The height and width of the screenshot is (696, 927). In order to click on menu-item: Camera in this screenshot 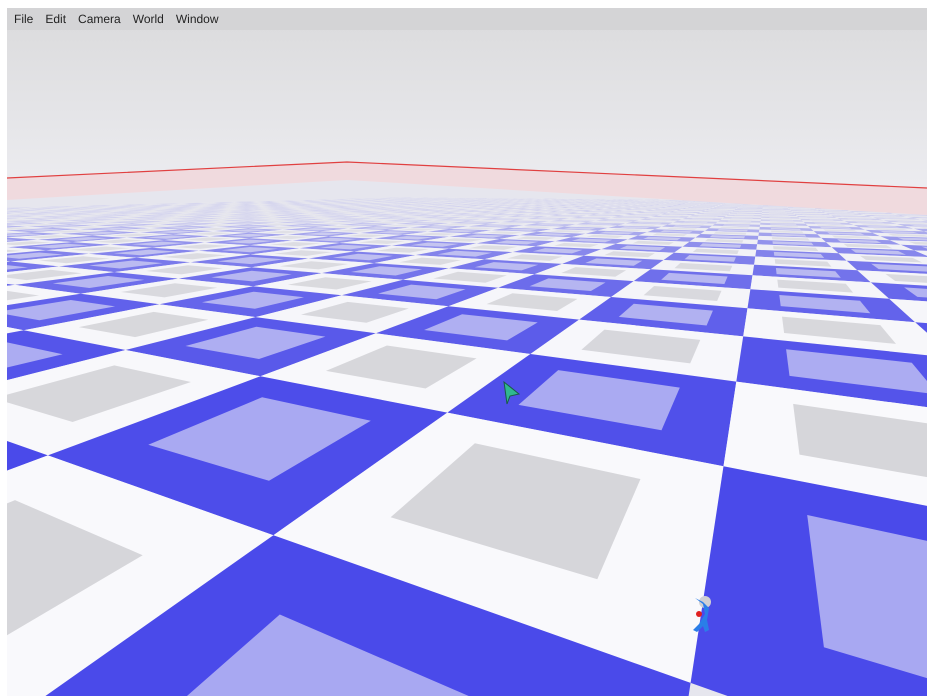, I will do `click(99, 19)`.